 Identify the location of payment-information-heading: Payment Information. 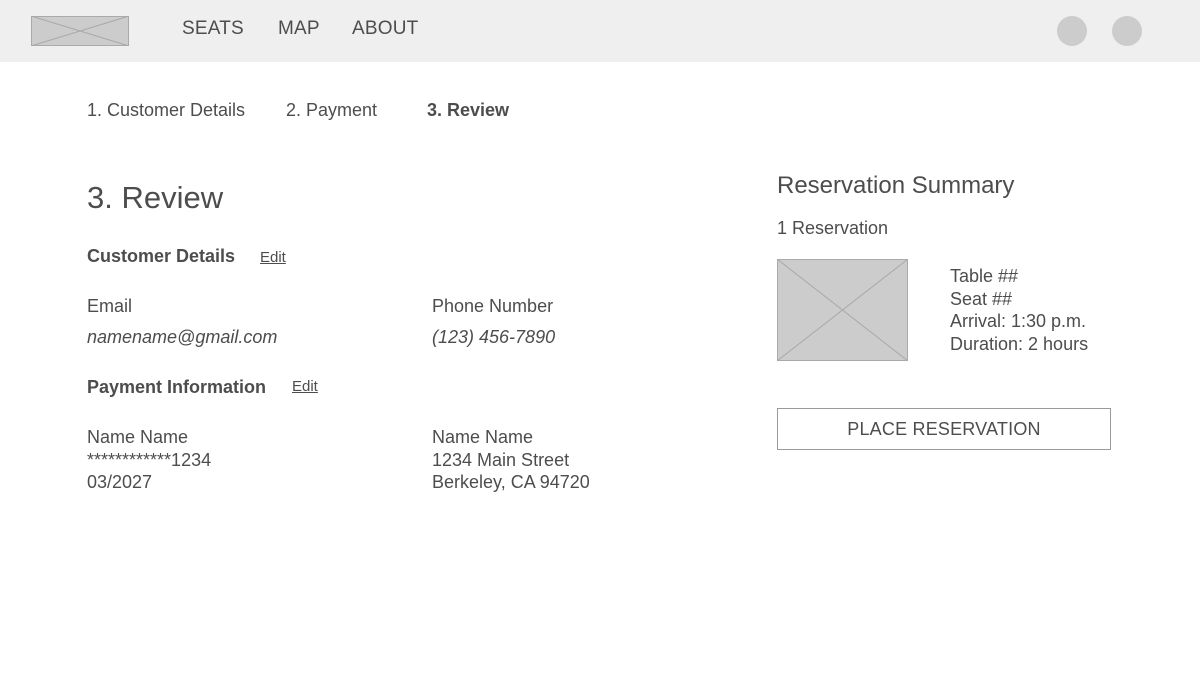
(177, 387).